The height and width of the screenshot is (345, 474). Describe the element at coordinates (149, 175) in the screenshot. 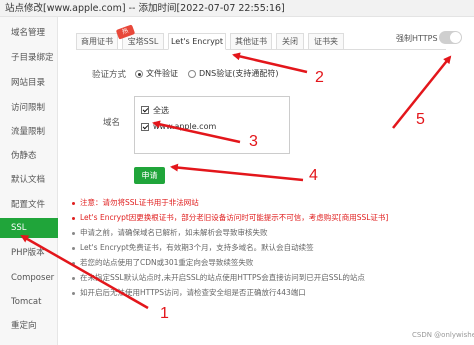

I see `apply-button: 申请` at that location.